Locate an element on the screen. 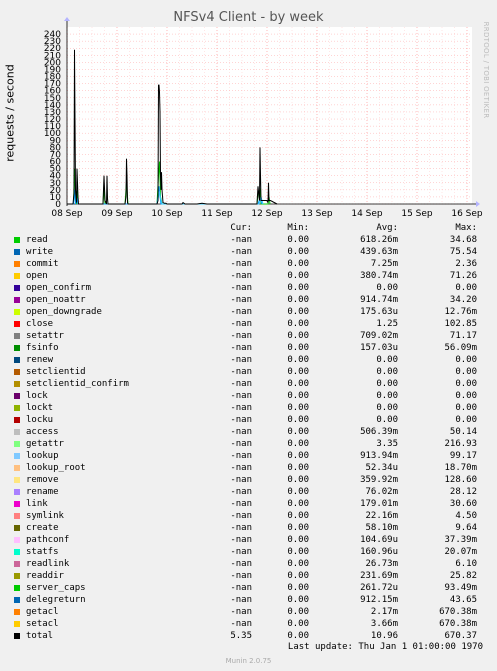 The image size is (497, 671). legend-row-delegreturn: delegreturn -nan 0.00 912.15m 43.65 is located at coordinates (248, 600).